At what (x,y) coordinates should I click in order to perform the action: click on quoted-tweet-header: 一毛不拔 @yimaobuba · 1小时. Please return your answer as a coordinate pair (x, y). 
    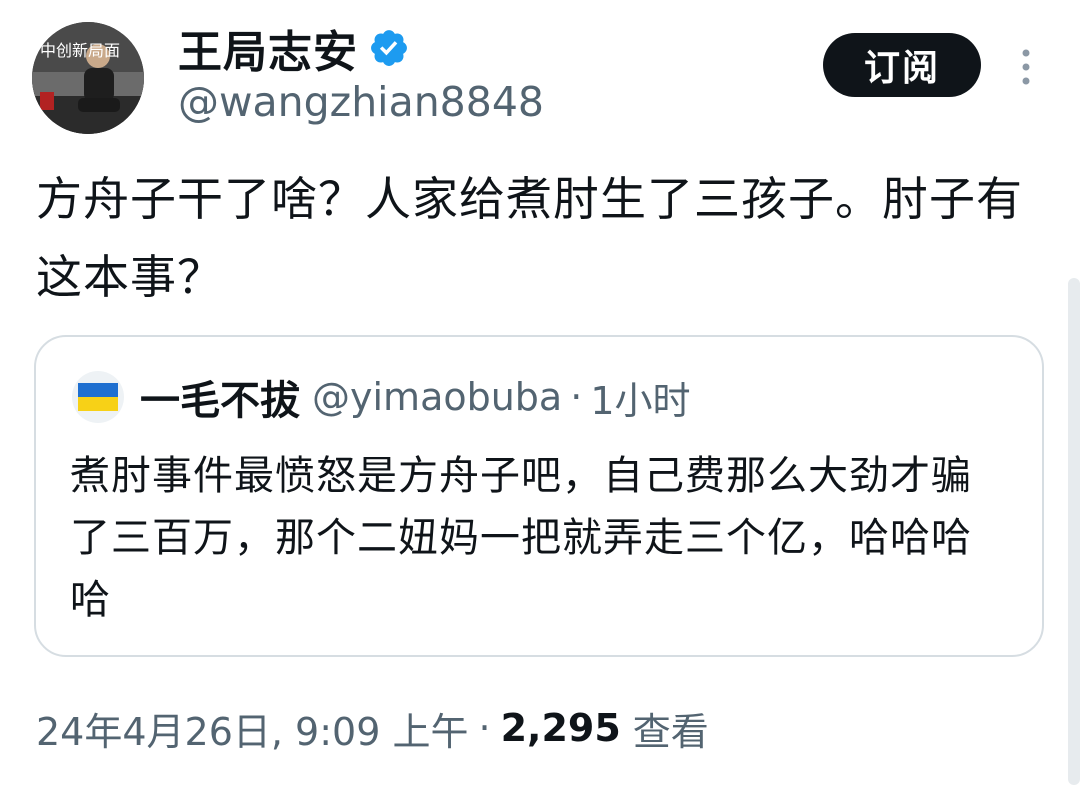
    Looking at the image, I should click on (381, 397).